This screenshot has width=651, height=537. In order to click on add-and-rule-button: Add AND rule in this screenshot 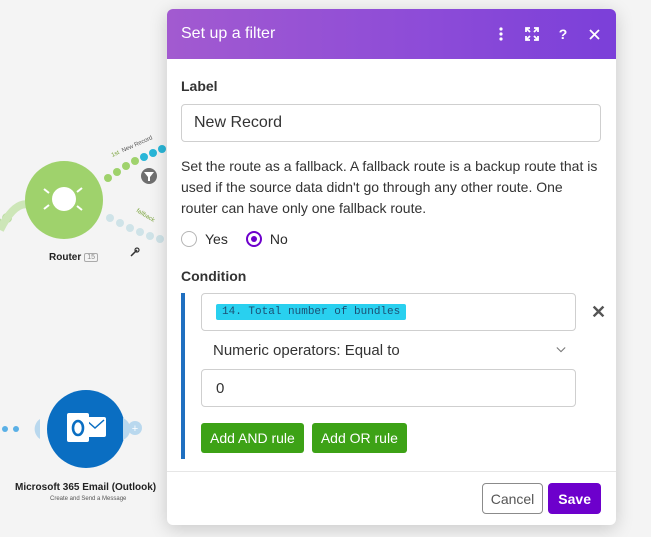, I will do `click(252, 438)`.